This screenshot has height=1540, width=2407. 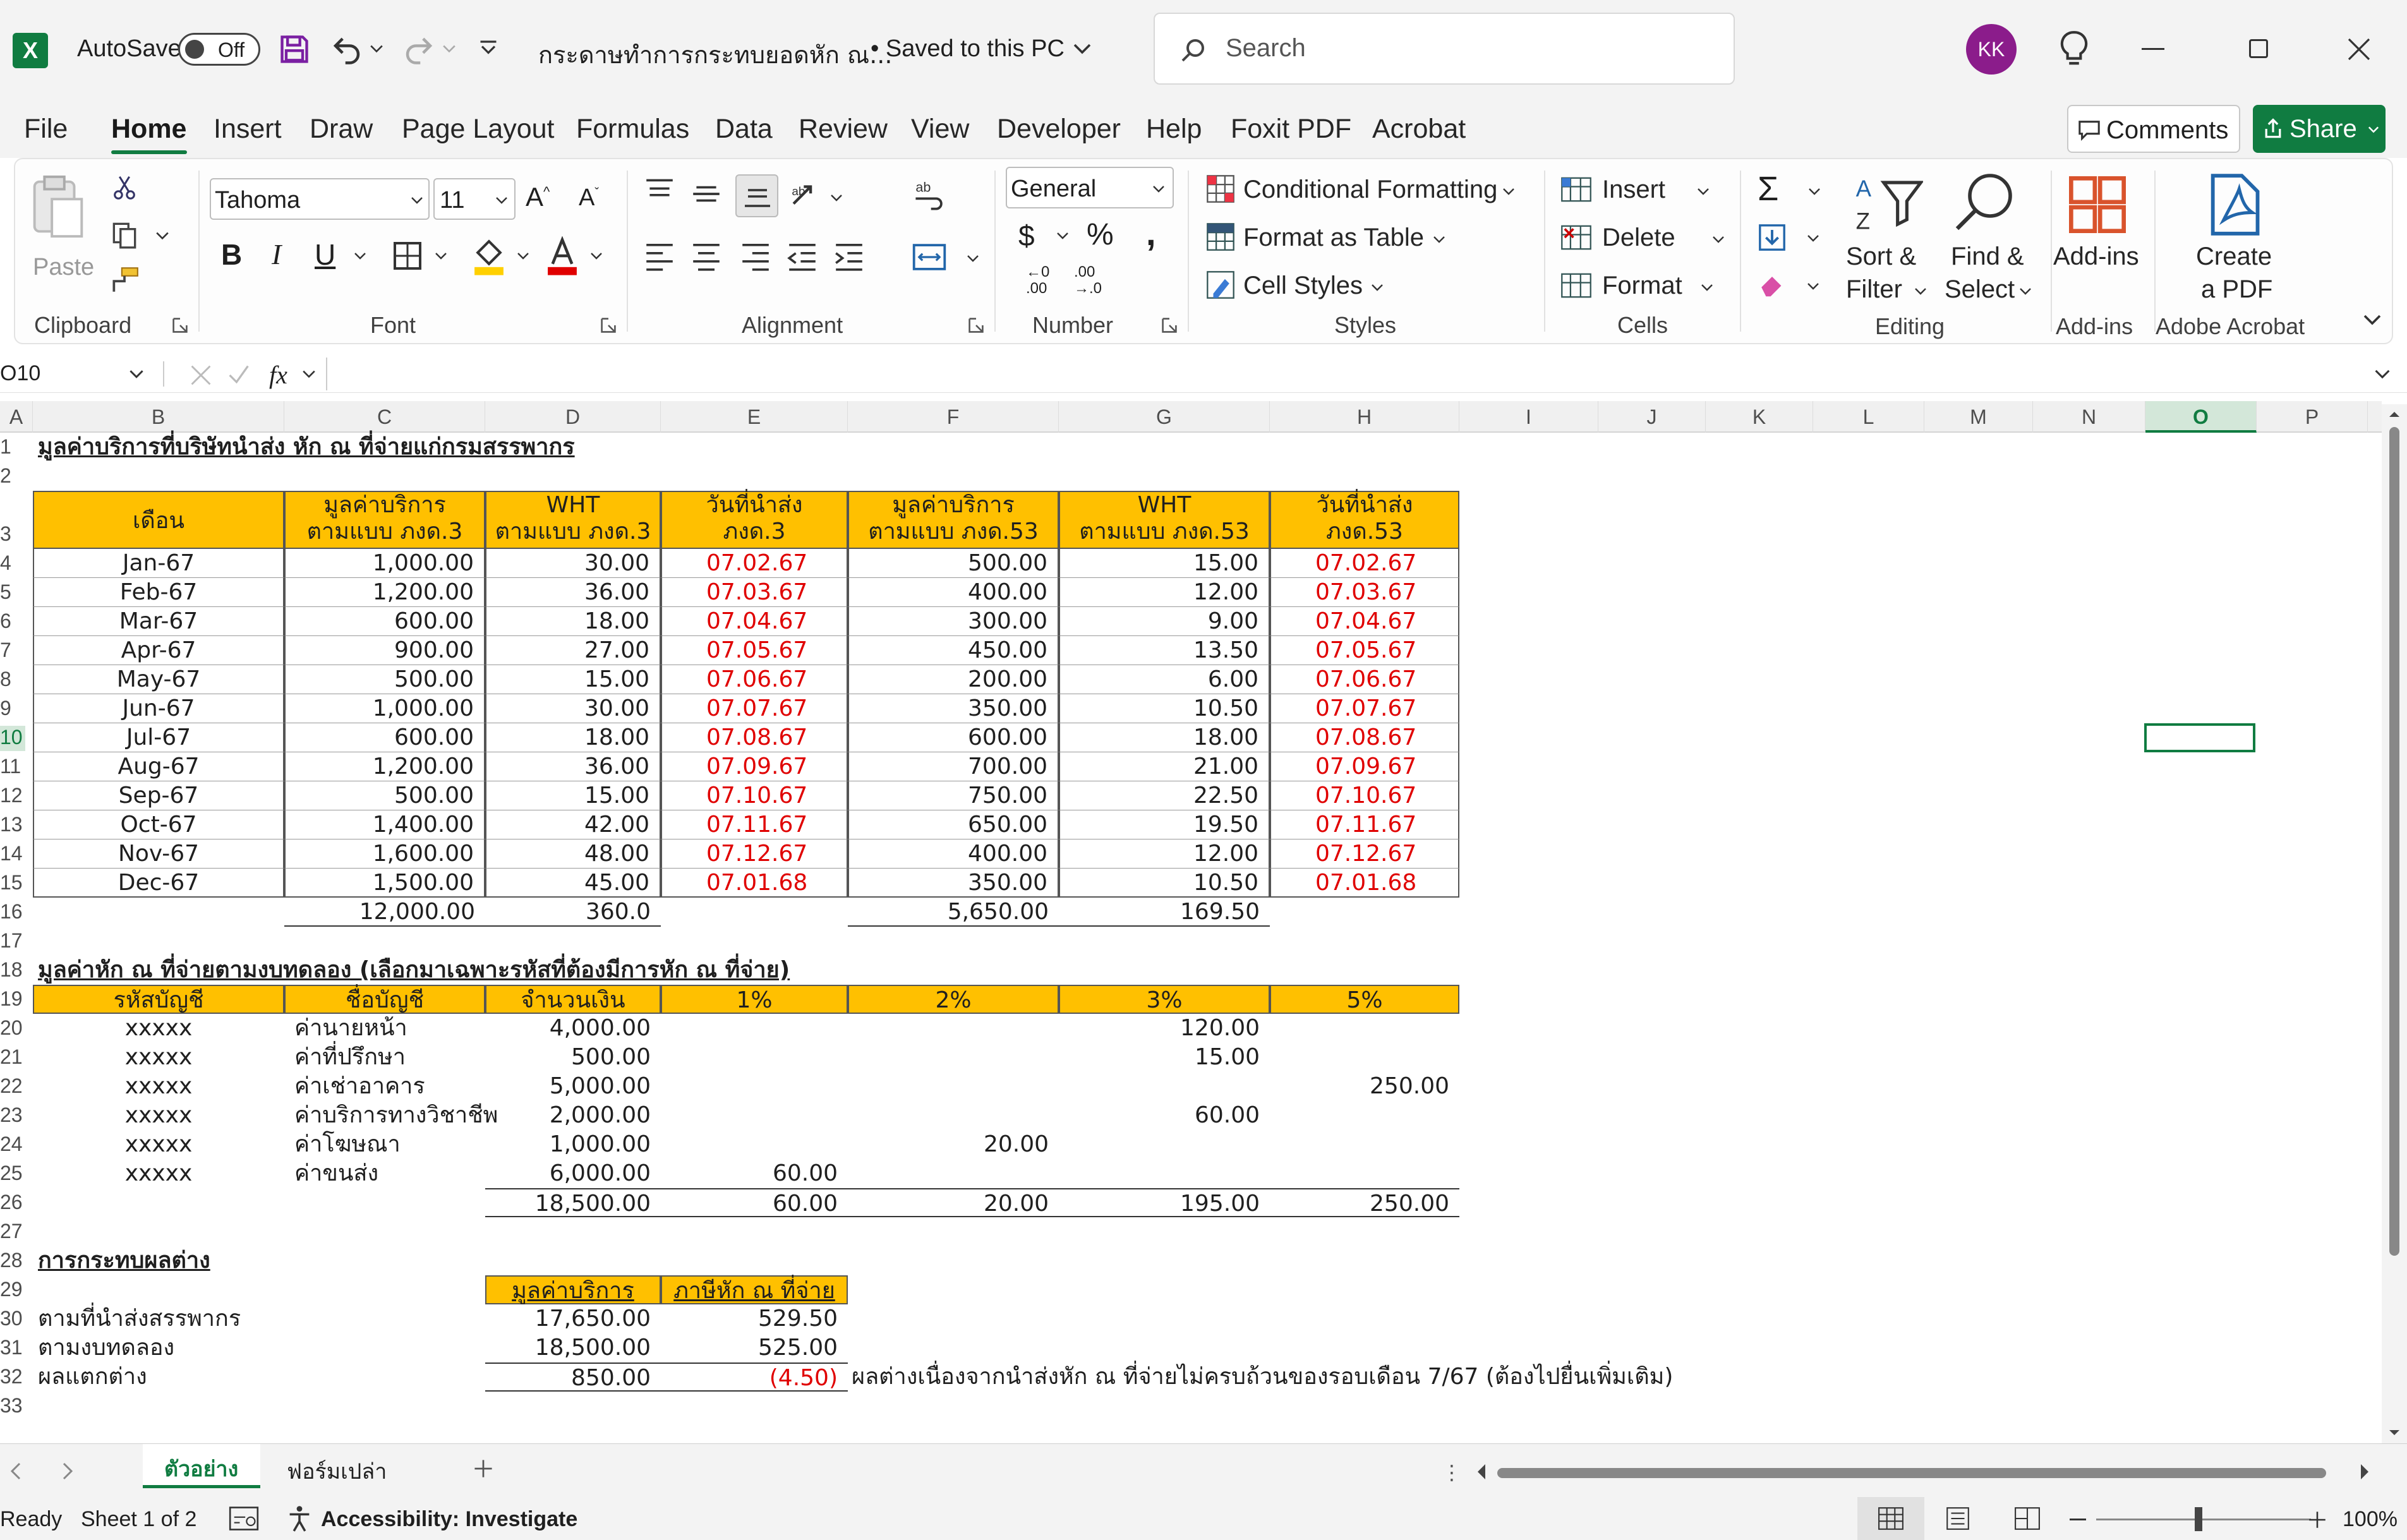 I want to click on amount-cell: 350.00, so click(x=954, y=708).